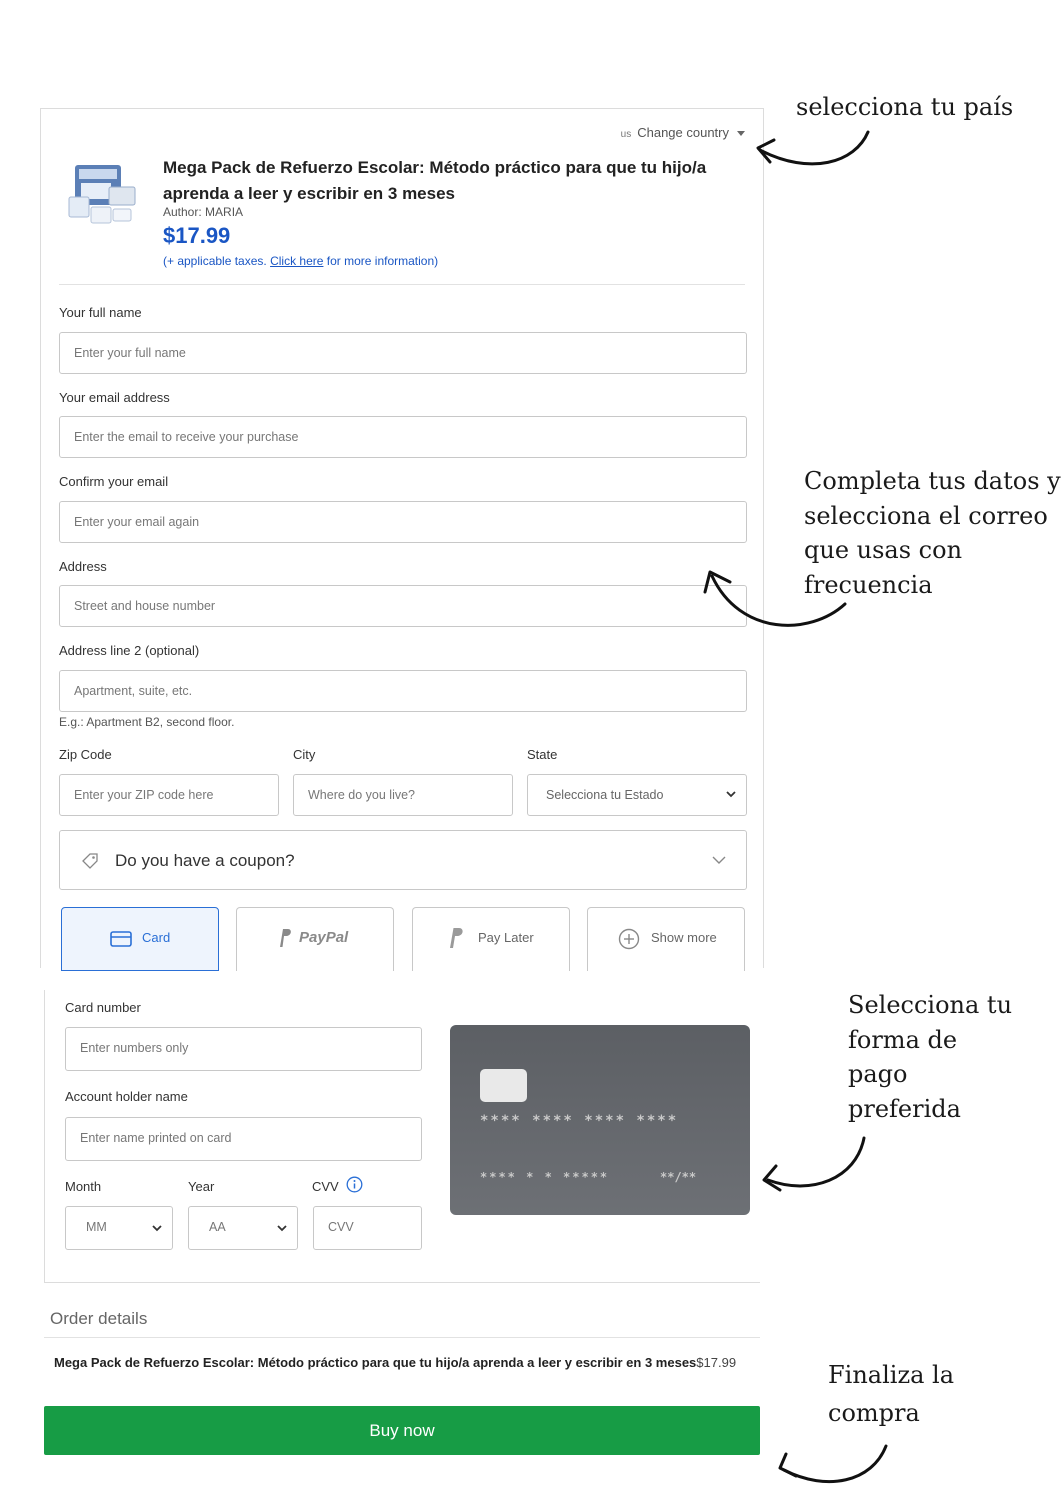 The height and width of the screenshot is (1500, 1061). What do you see at coordinates (716, 1362) in the screenshot?
I see `order-item-price: $17.99` at bounding box center [716, 1362].